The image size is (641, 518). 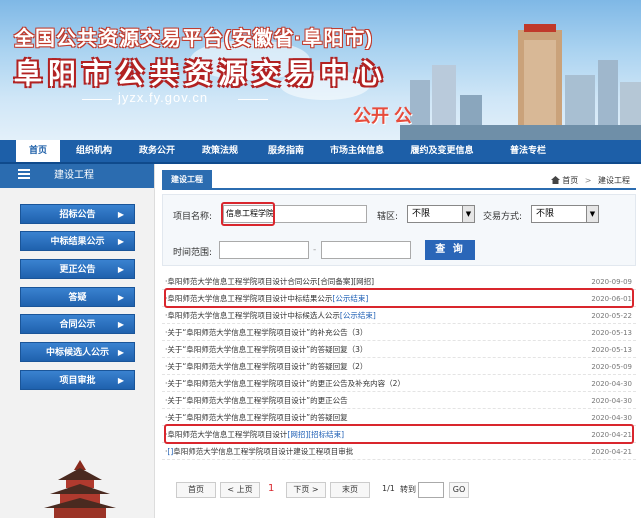 I want to click on menu-icon, so click(x=24, y=174).